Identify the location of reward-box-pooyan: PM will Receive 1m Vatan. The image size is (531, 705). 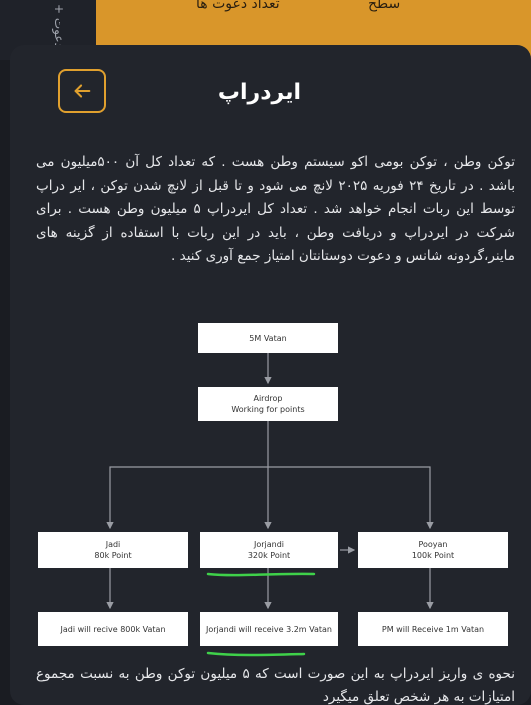
(433, 629).